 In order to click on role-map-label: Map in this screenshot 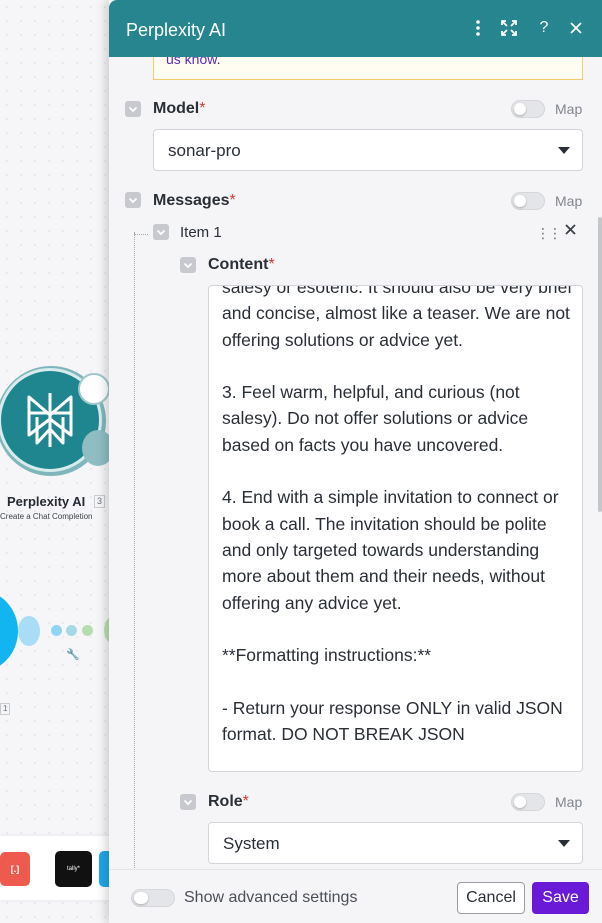, I will do `click(569, 802)`.